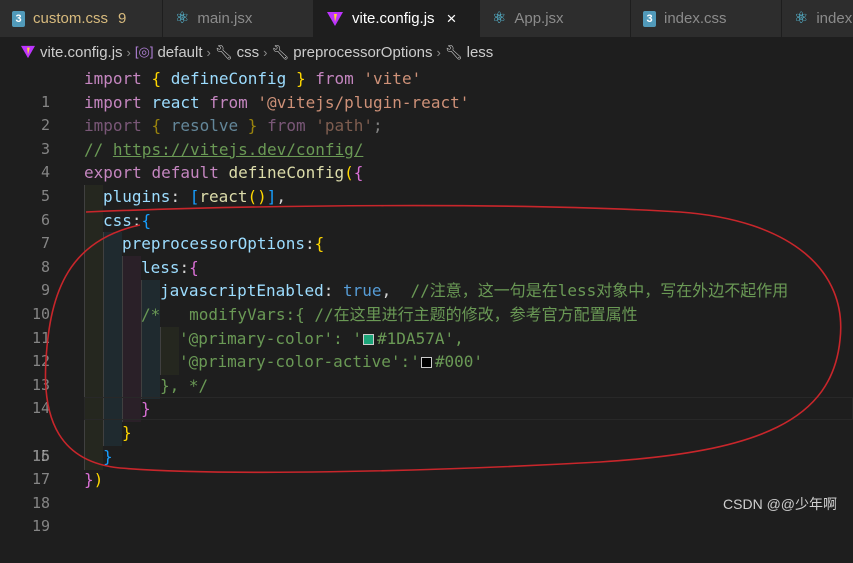 The height and width of the screenshot is (563, 853). Describe the element at coordinates (122, 18) in the screenshot. I see `problem-count-badge: 9` at that location.